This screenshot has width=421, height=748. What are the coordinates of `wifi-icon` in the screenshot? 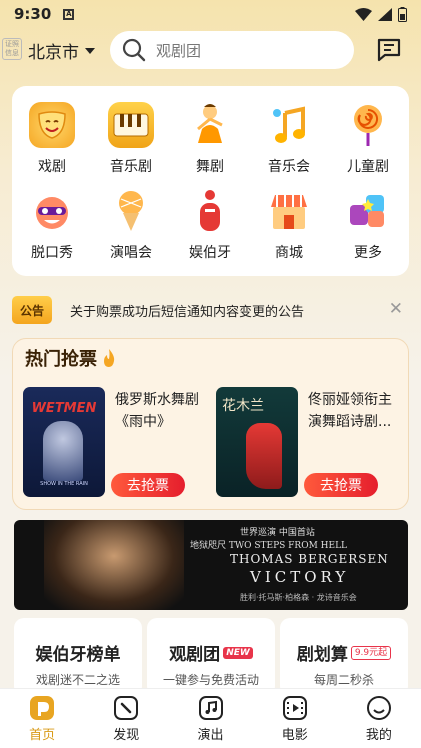 It's located at (363, 14).